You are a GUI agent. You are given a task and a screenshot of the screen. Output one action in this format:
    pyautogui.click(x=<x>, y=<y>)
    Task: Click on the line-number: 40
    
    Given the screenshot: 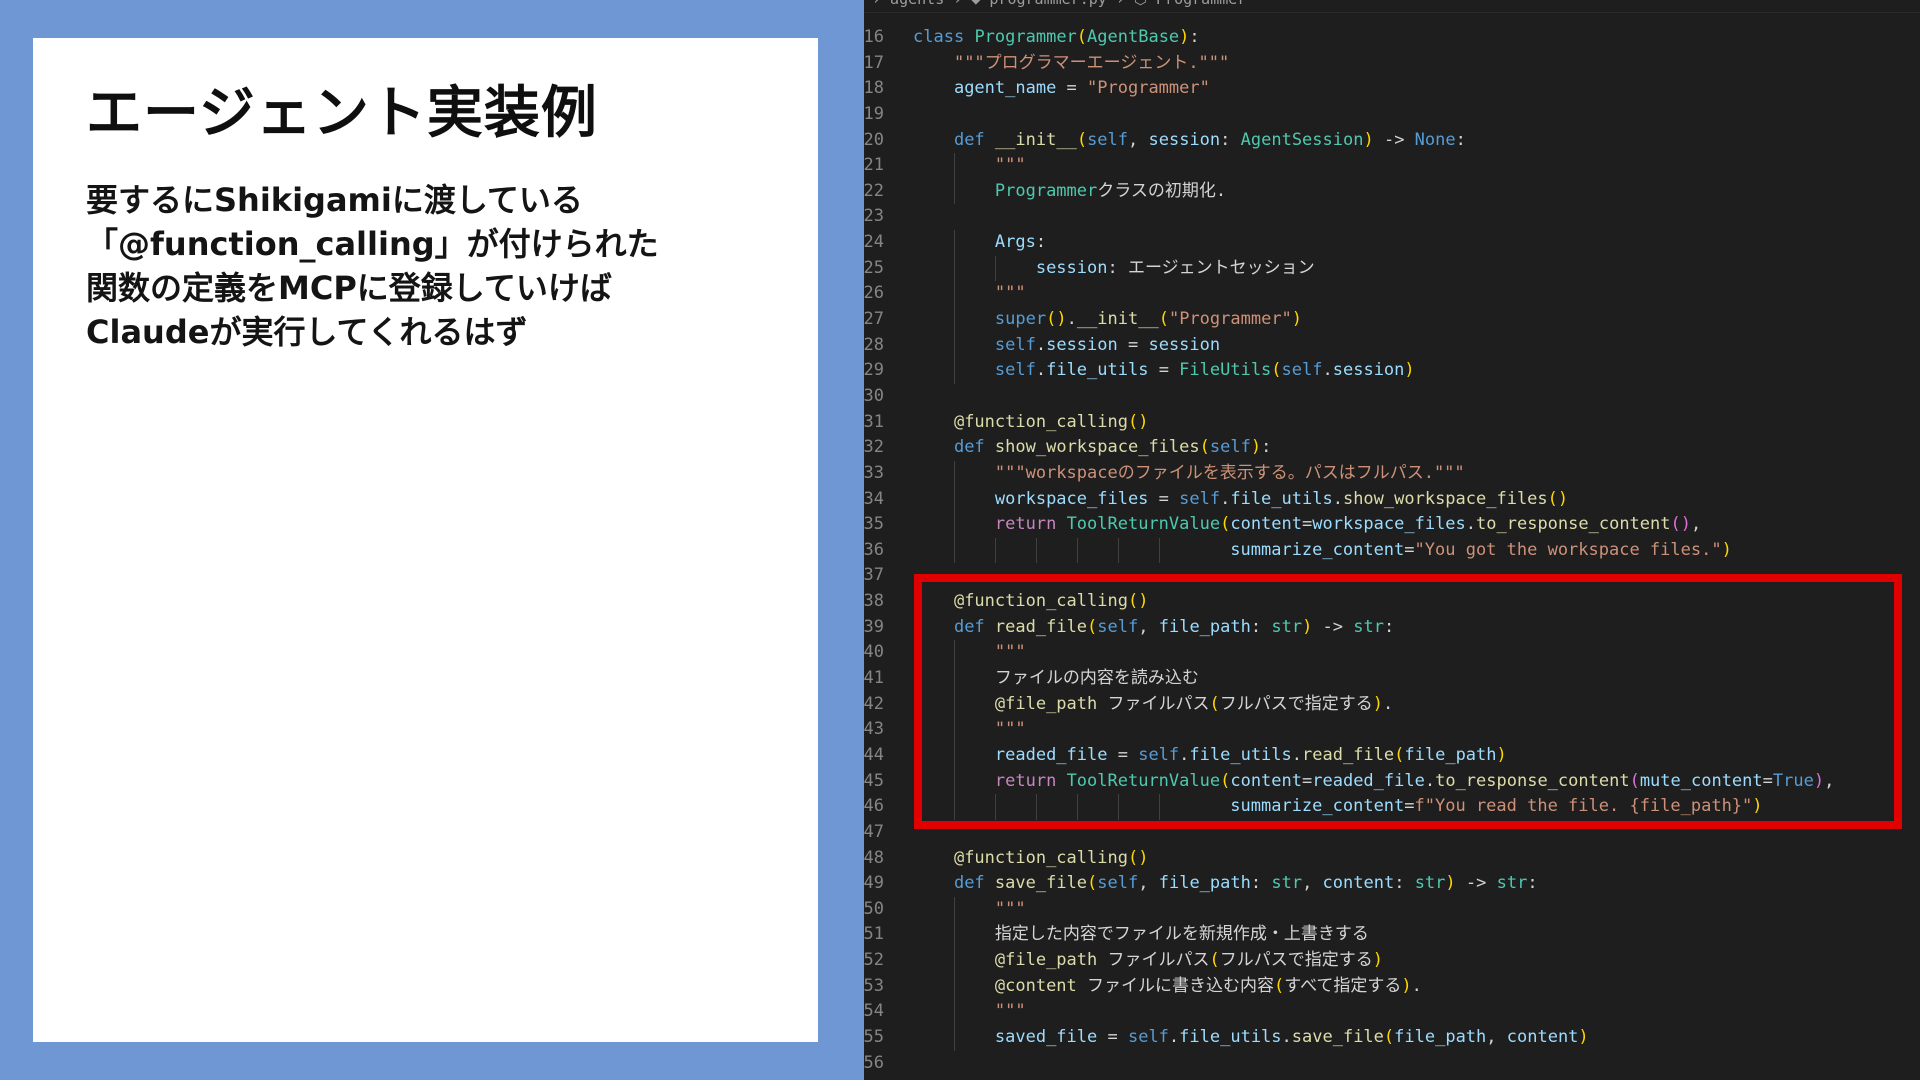 What is the action you would take?
    pyautogui.click(x=874, y=652)
    